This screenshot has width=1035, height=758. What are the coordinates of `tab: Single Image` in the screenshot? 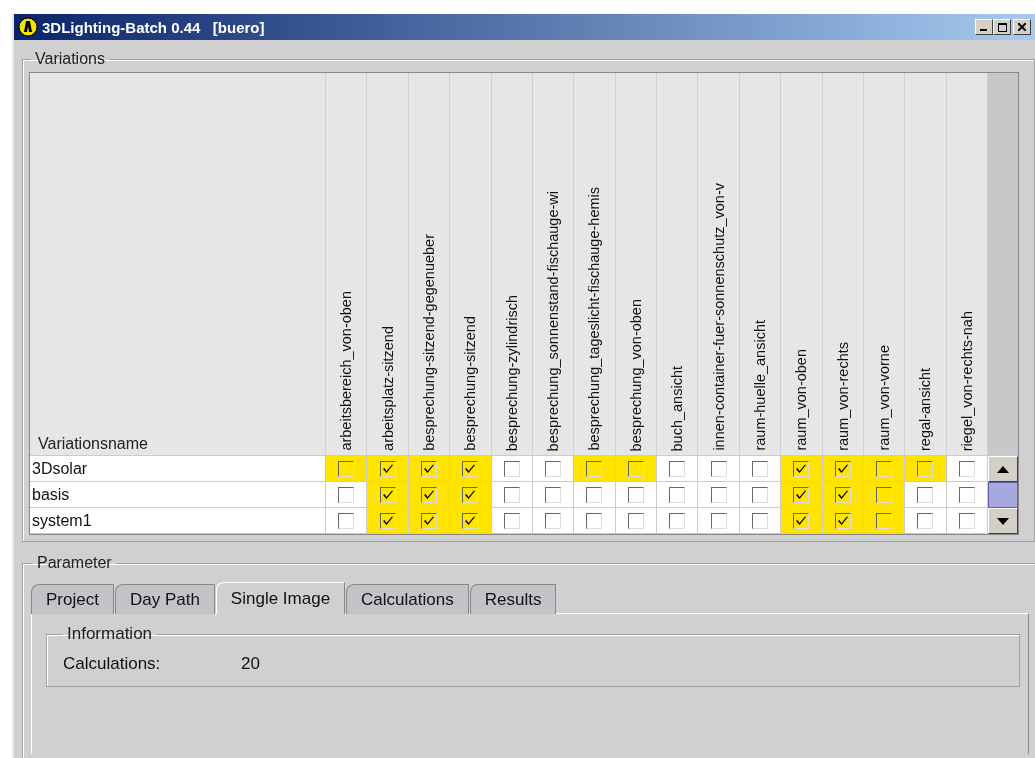 It's located at (280, 598).